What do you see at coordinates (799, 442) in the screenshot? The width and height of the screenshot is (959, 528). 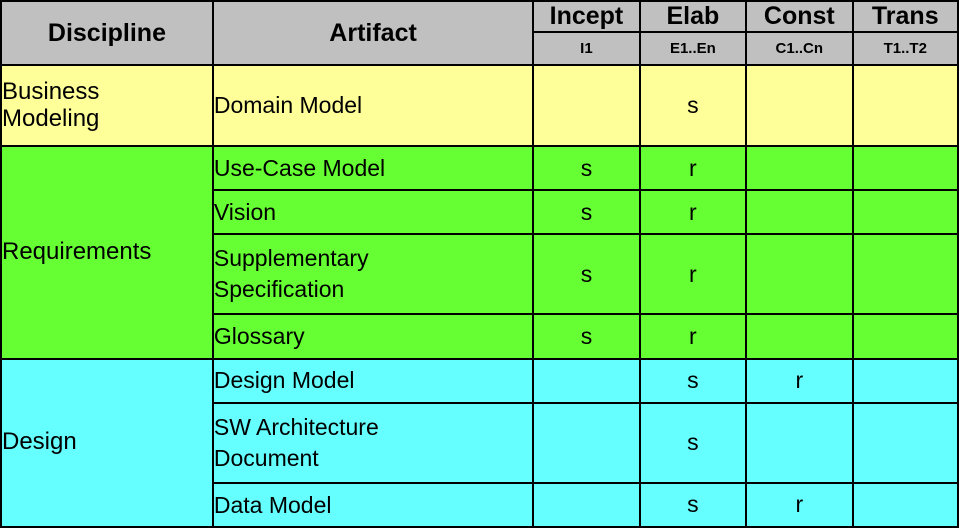 I see `mark-sw-architecture-document-const` at bounding box center [799, 442].